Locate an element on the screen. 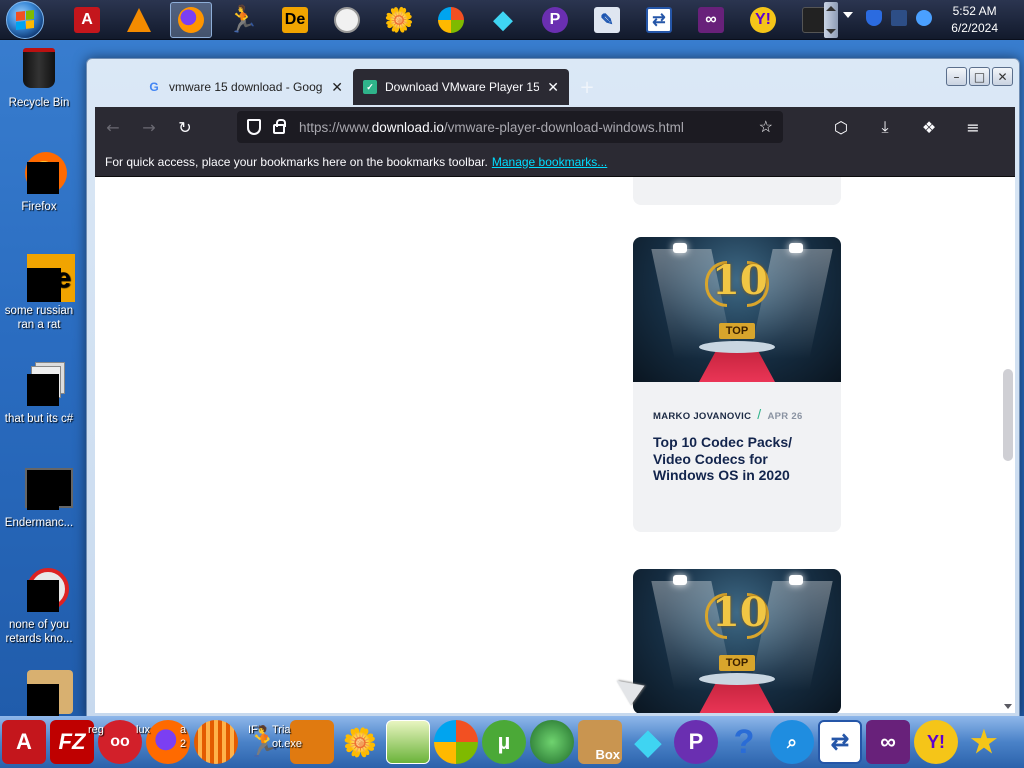 This screenshot has height=768, width=1024. minimize-button: – is located at coordinates (956, 76).